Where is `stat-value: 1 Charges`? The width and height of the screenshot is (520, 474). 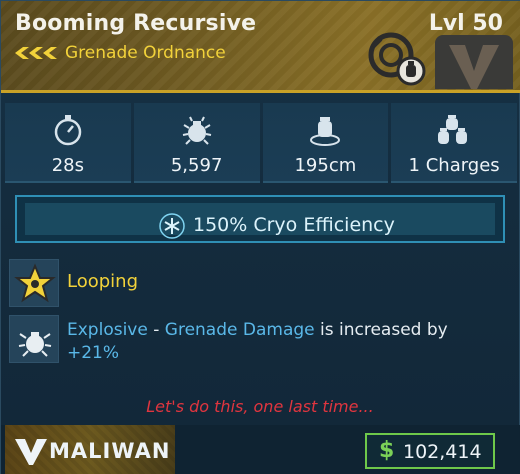
stat-value: 1 Charges is located at coordinates (454, 165).